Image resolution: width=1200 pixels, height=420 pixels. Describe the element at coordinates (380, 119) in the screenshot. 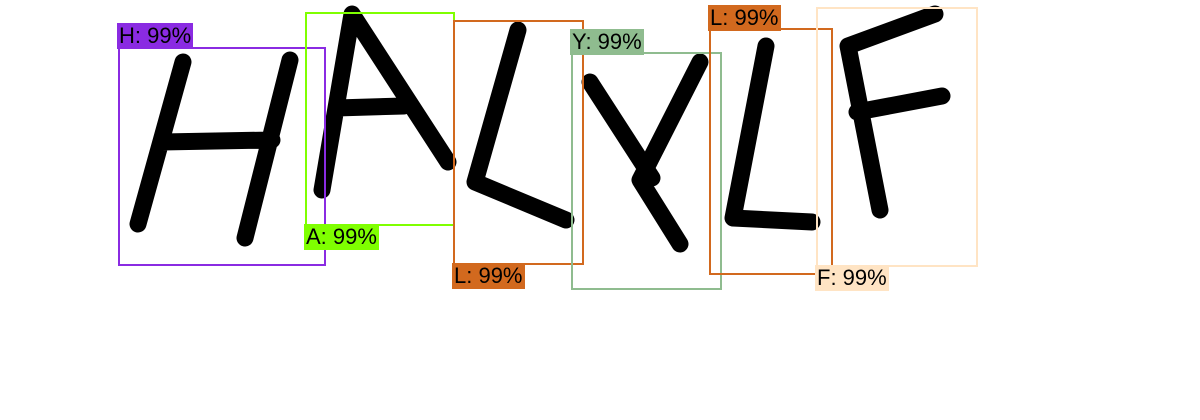

I see `bounding-box-a` at that location.